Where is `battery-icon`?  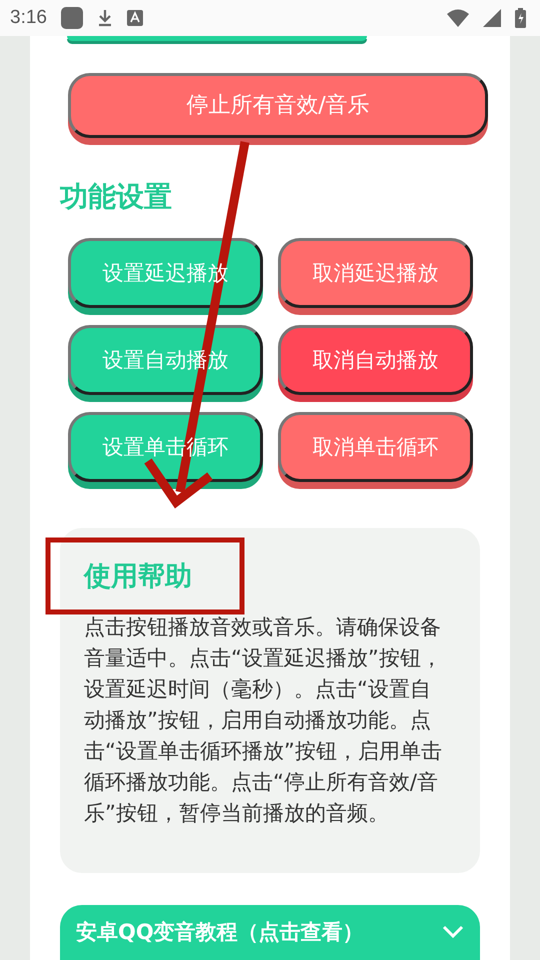
battery-icon is located at coordinates (520, 18).